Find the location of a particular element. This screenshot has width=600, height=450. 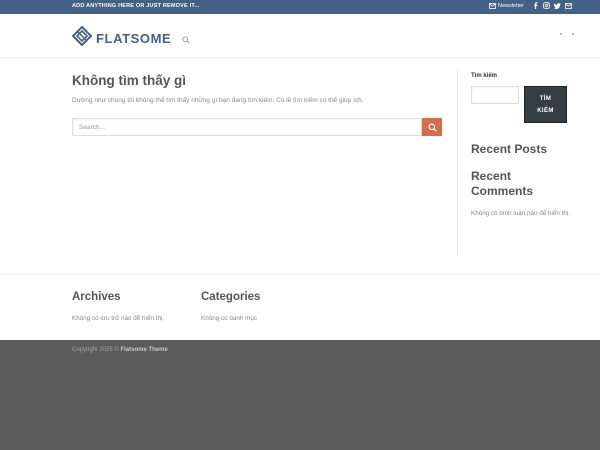

sidebar-search-button: TÌM KIẾM is located at coordinates (545, 104).